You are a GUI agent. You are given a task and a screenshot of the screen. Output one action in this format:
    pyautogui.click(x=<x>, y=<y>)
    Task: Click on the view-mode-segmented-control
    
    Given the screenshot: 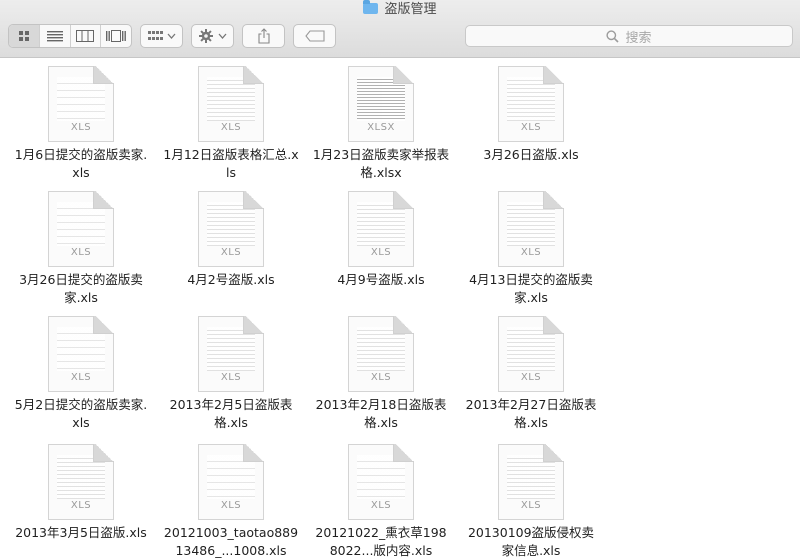 What is the action you would take?
    pyautogui.click(x=70, y=36)
    